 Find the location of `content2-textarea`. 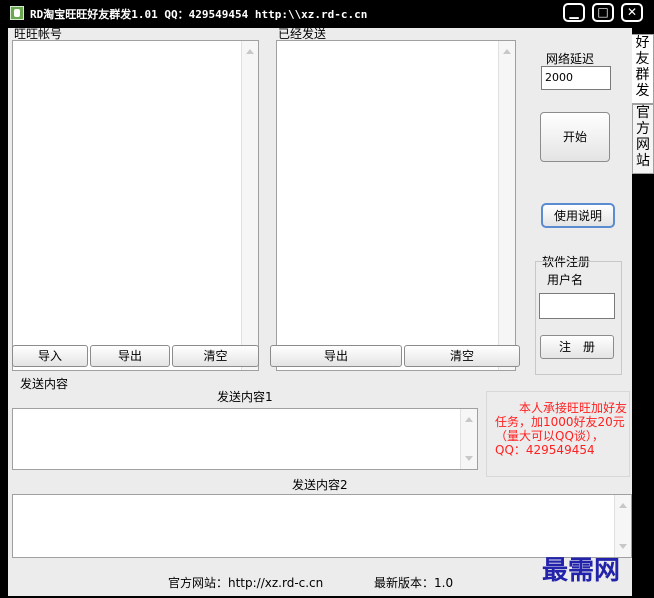

content2-textarea is located at coordinates (322, 526).